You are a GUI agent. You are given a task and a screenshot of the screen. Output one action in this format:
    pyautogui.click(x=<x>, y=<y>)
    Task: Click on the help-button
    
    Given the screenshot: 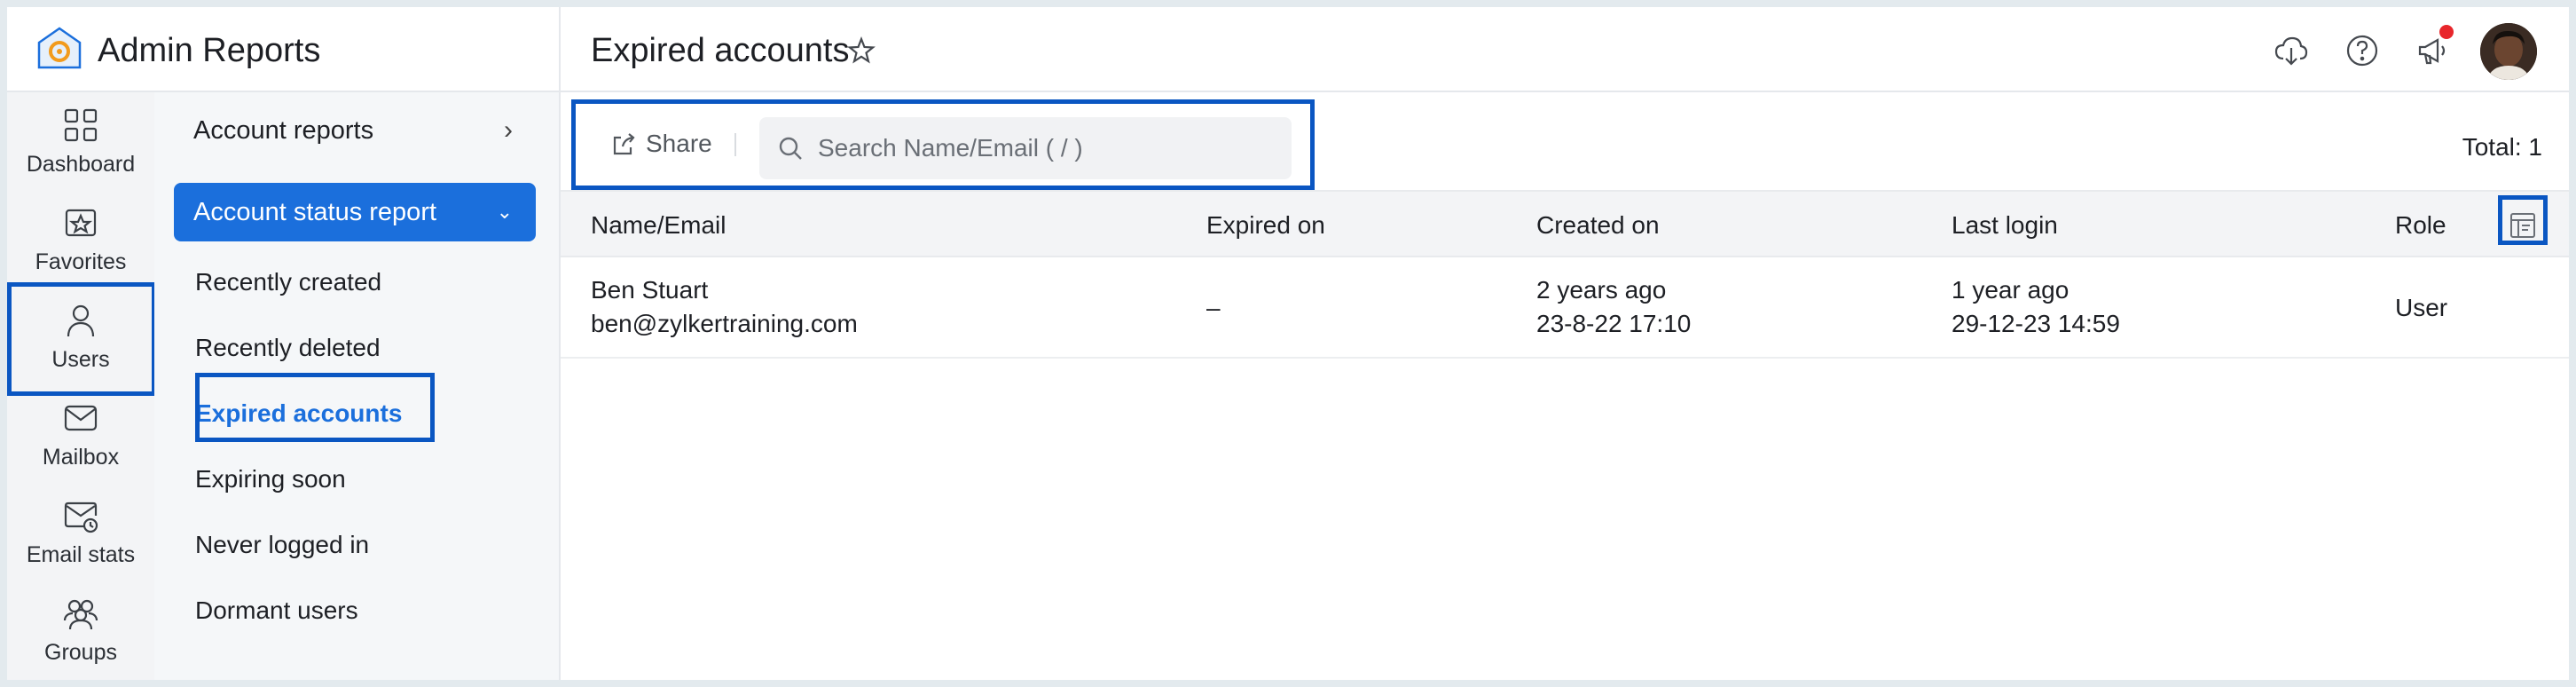 What is the action you would take?
    pyautogui.click(x=2362, y=50)
    